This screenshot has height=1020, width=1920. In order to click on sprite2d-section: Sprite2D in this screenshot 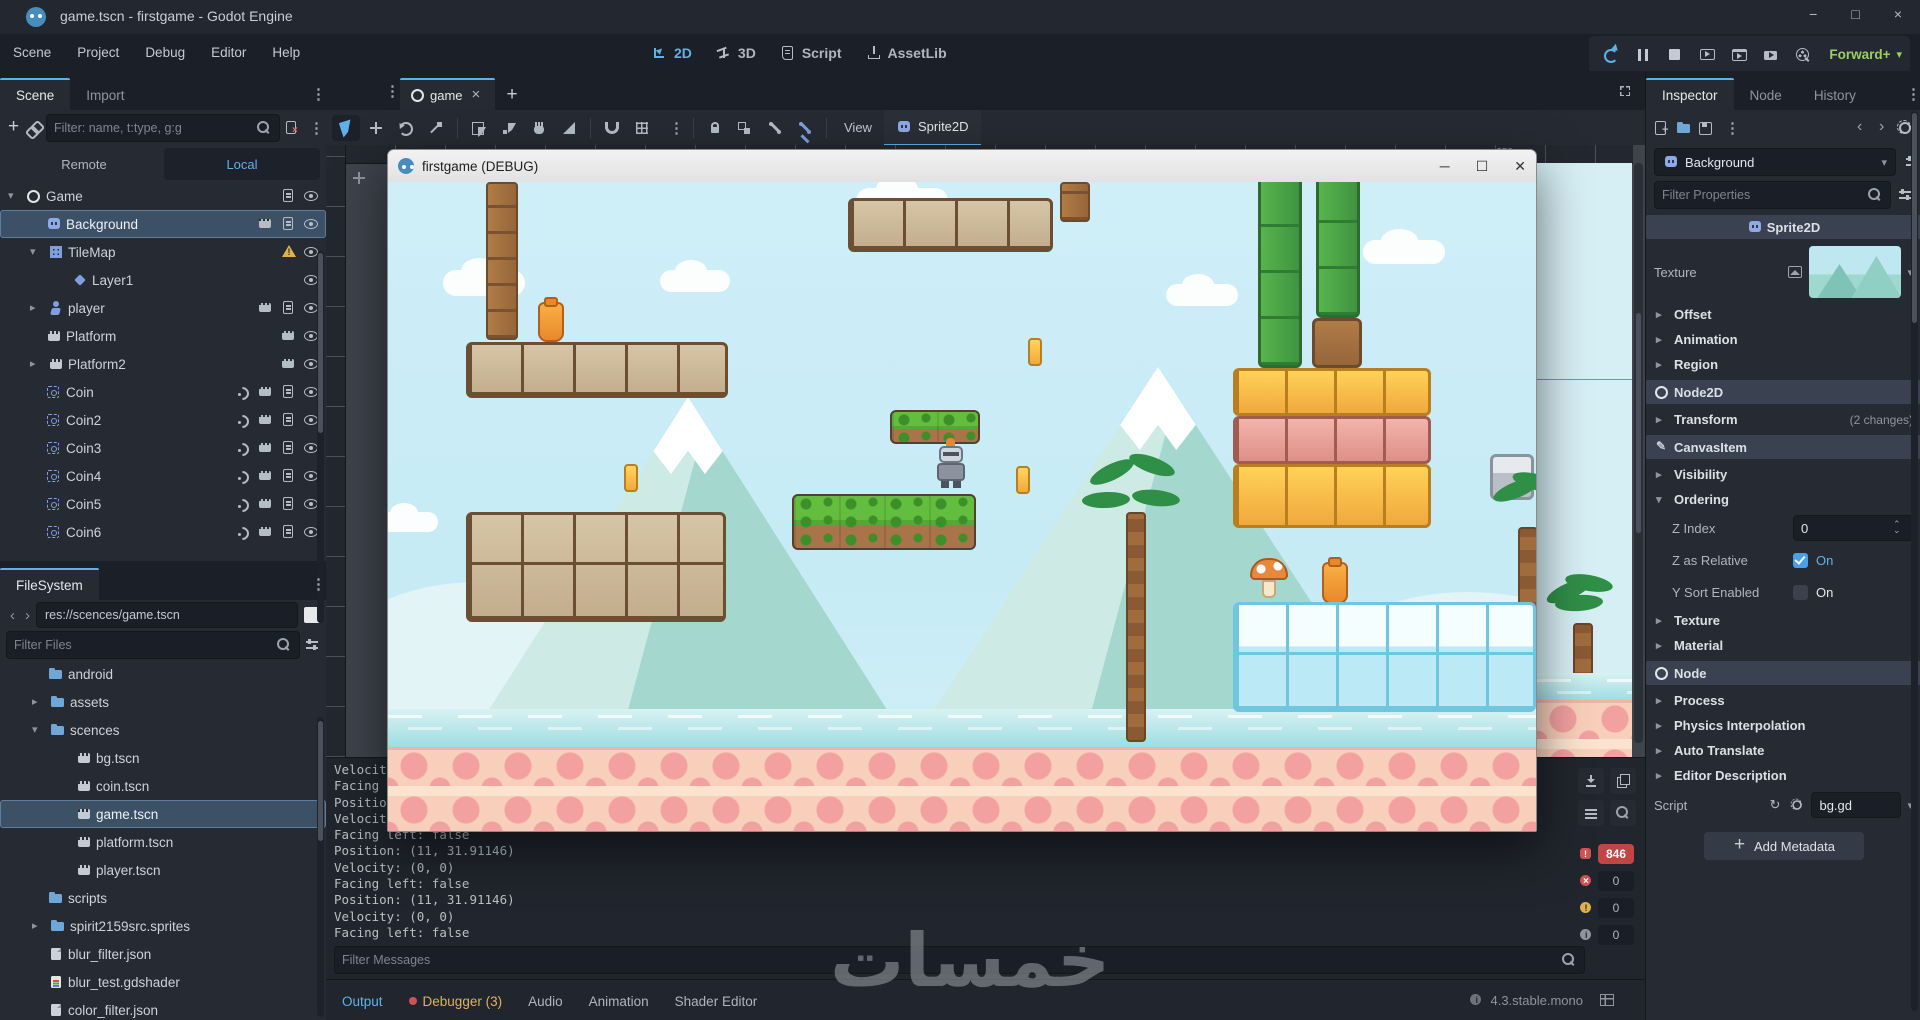, I will do `click(1783, 227)`.